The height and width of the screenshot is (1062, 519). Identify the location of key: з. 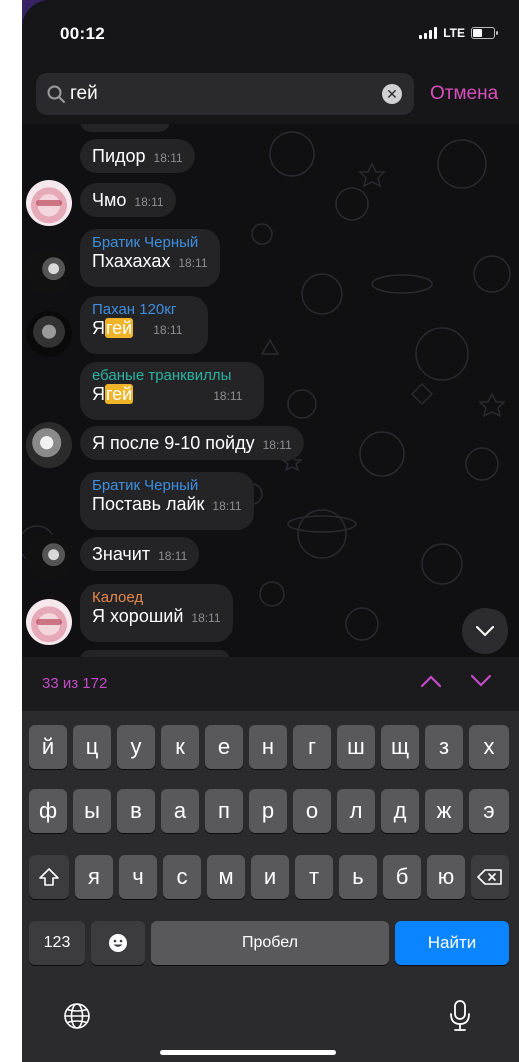
(444, 747).